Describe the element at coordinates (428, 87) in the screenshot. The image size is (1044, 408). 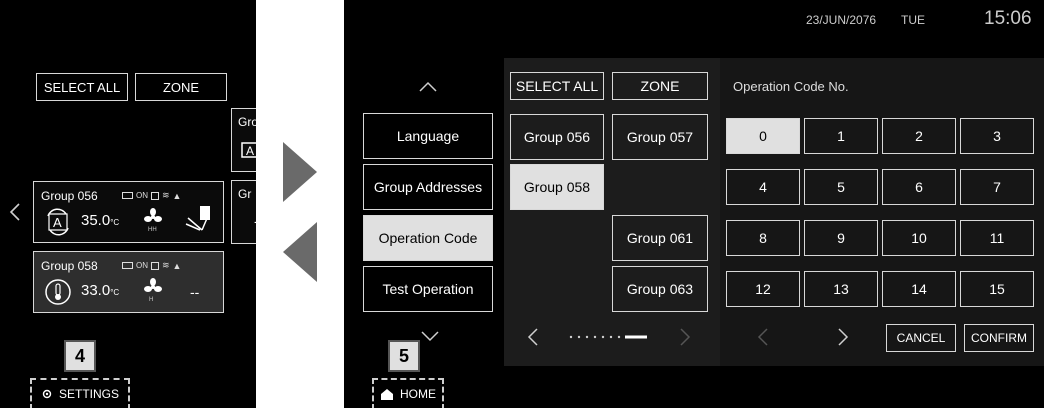
I see `chevron-up-icon` at that location.